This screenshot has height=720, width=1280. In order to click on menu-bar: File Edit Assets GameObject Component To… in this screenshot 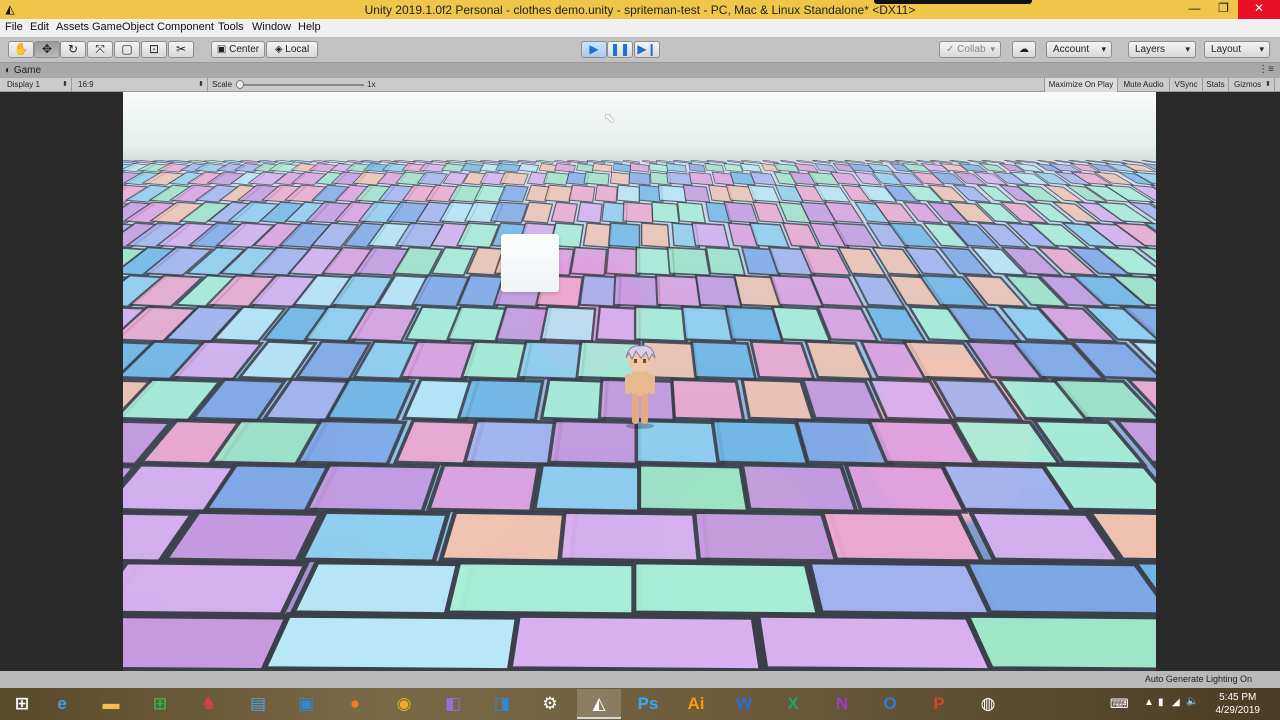, I will do `click(640, 28)`.